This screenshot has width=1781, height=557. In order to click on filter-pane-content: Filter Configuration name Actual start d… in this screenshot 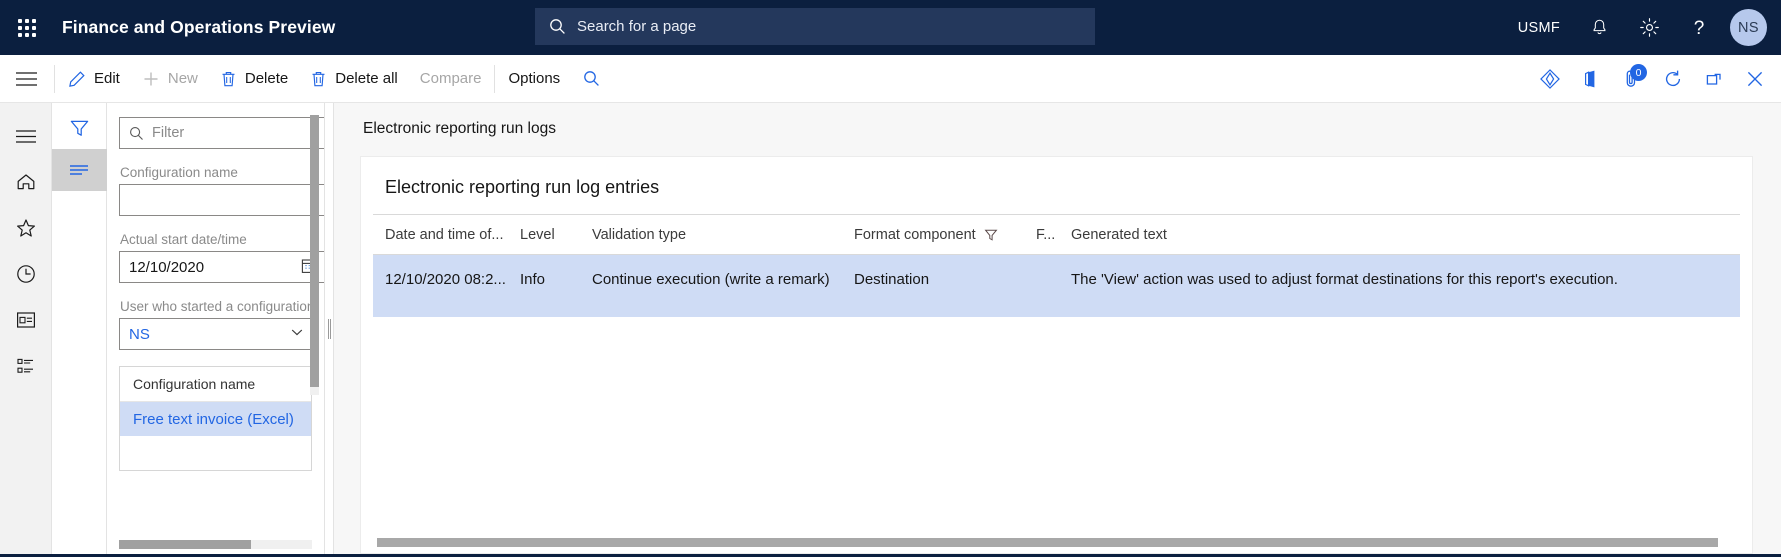, I will do `click(215, 287)`.